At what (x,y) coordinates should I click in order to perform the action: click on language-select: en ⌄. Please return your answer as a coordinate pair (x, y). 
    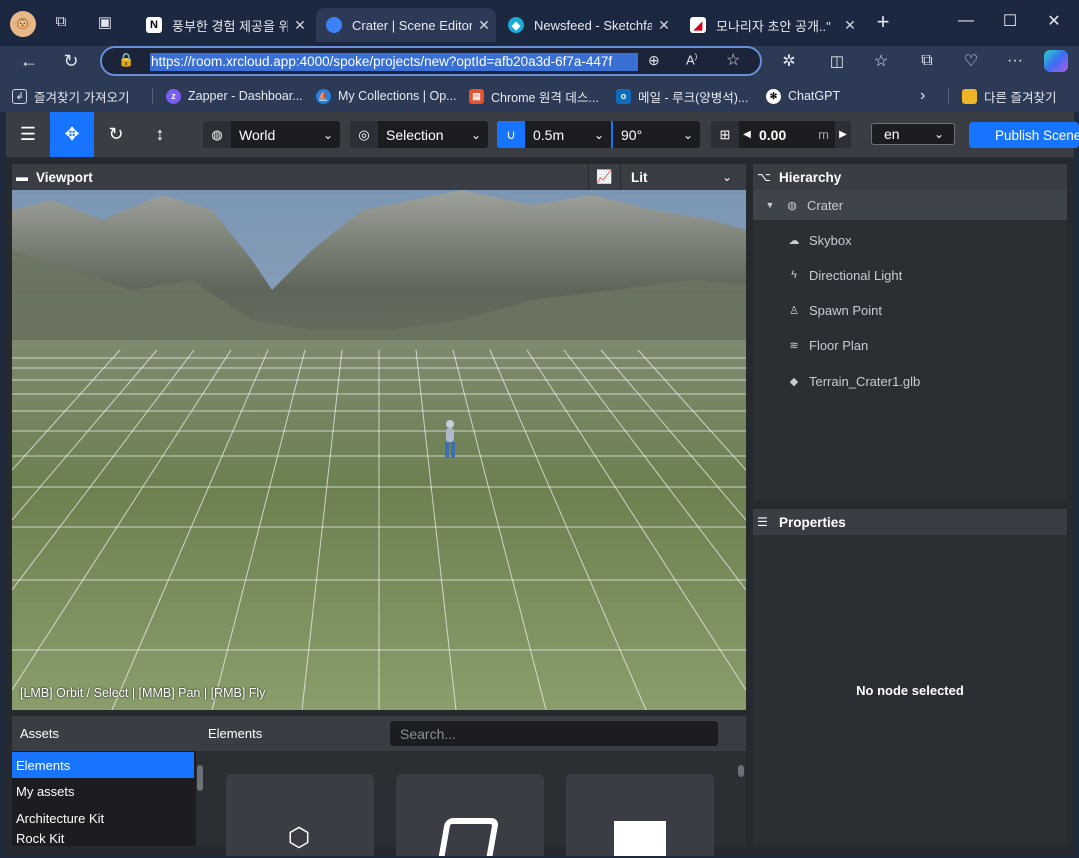
    Looking at the image, I should click on (913, 134).